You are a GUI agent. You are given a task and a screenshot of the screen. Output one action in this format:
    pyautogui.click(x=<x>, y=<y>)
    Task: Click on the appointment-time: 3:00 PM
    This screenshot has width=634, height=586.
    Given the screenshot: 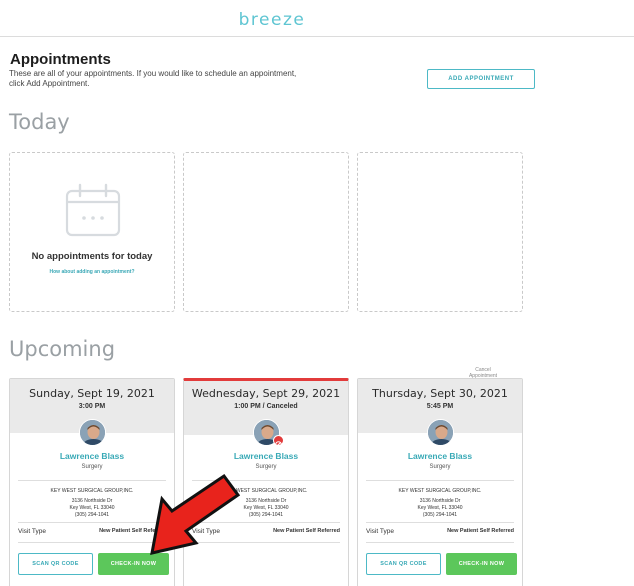 What is the action you would take?
    pyautogui.click(x=92, y=406)
    